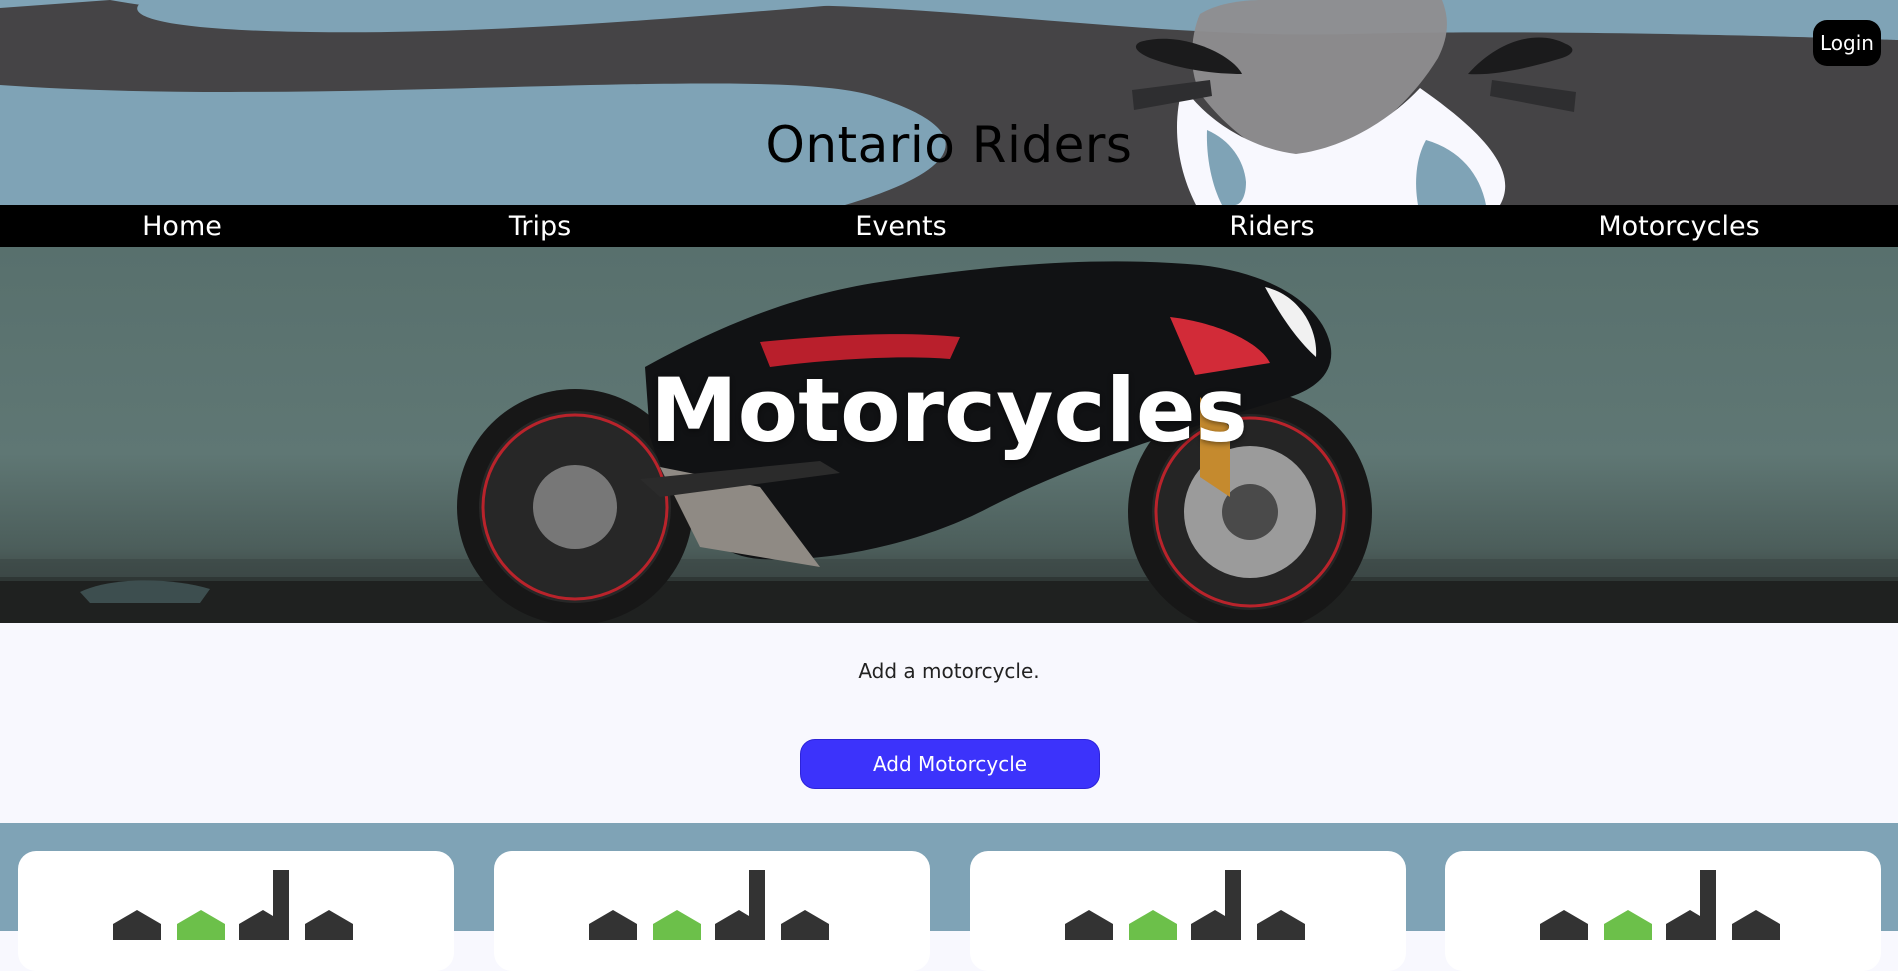 The image size is (1898, 971). What do you see at coordinates (540, 227) in the screenshot?
I see `nav-item-trips: Trips` at bounding box center [540, 227].